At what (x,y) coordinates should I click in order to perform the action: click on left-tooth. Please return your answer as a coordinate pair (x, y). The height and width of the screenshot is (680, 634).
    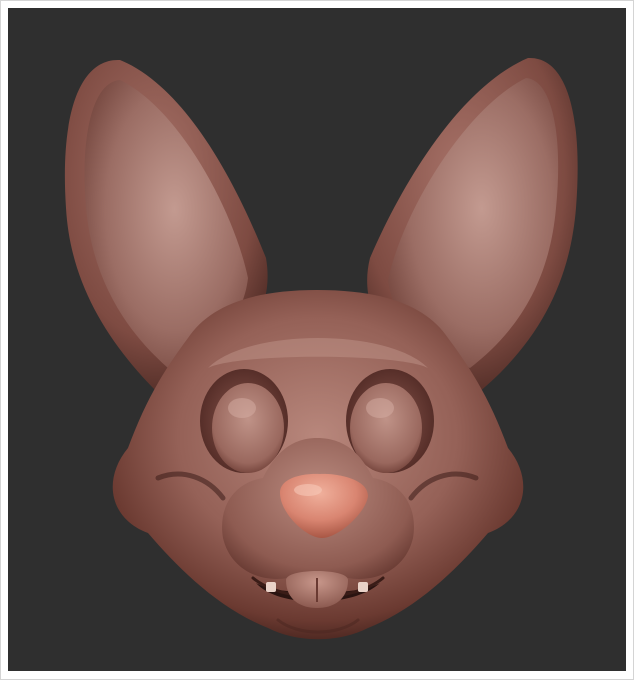
    Looking at the image, I should click on (271, 587).